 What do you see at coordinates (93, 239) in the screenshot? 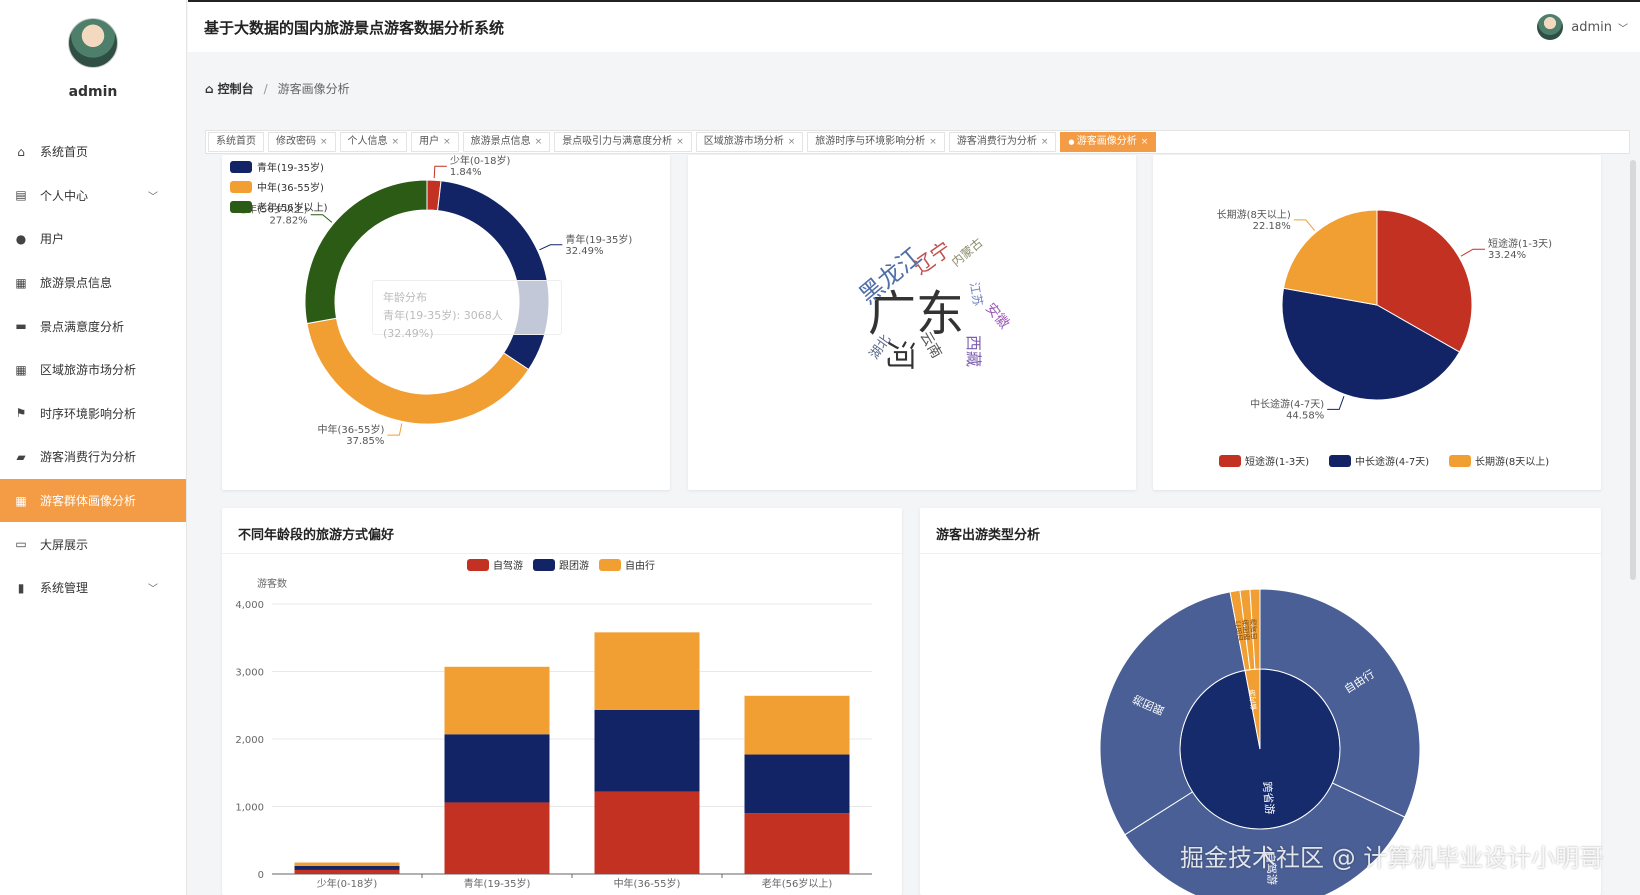
I see `sidebar-item-2: ● 用户` at bounding box center [93, 239].